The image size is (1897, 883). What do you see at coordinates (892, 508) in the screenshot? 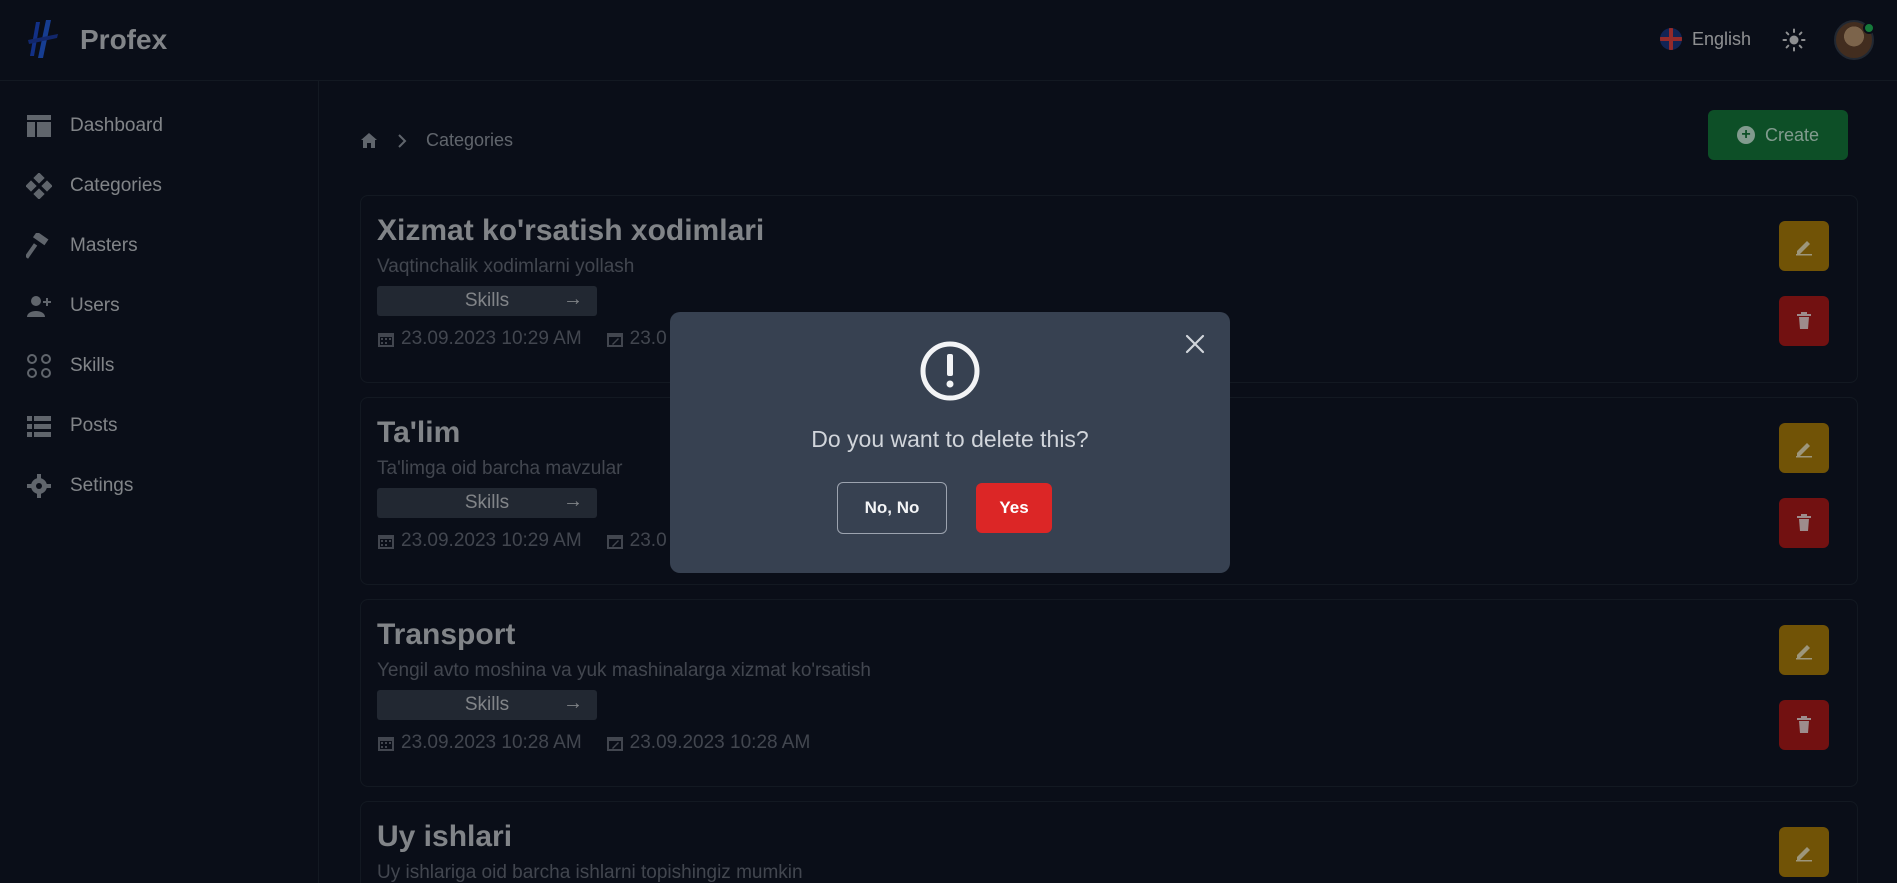
I see `cancel-button: No, No` at bounding box center [892, 508].